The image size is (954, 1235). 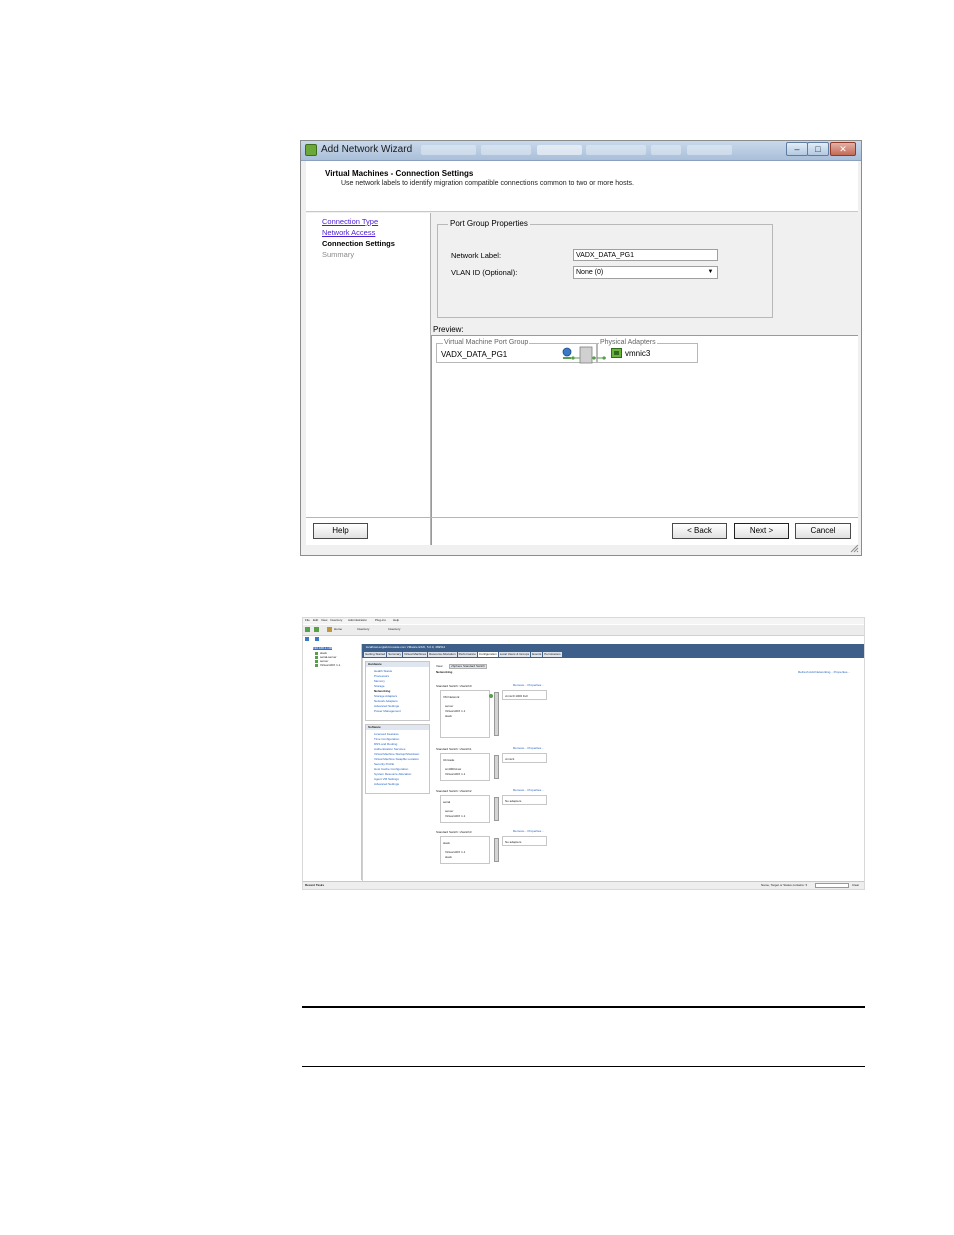 What do you see at coordinates (387, 711) in the screenshot?
I see `hw-item: Power Management` at bounding box center [387, 711].